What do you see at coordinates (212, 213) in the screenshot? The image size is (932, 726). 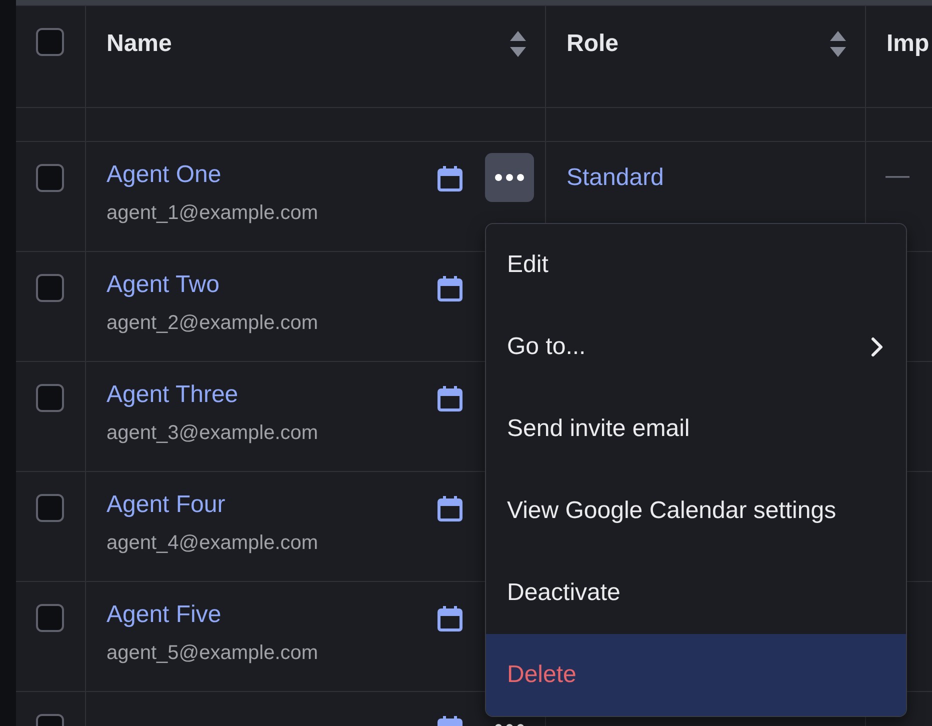 I see `agent-email: agent_1@example.com` at bounding box center [212, 213].